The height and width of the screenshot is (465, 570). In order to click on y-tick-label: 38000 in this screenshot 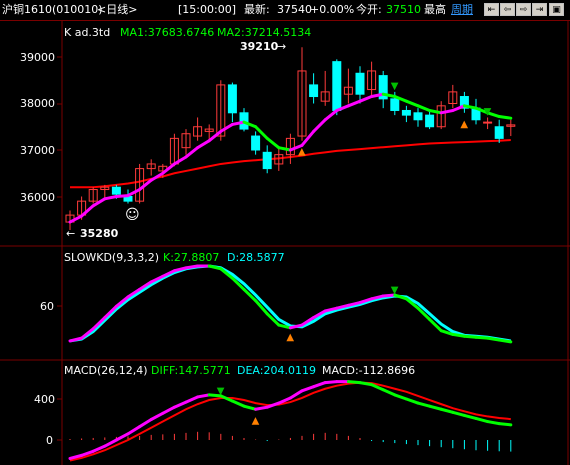, I will do `click(37, 103)`.